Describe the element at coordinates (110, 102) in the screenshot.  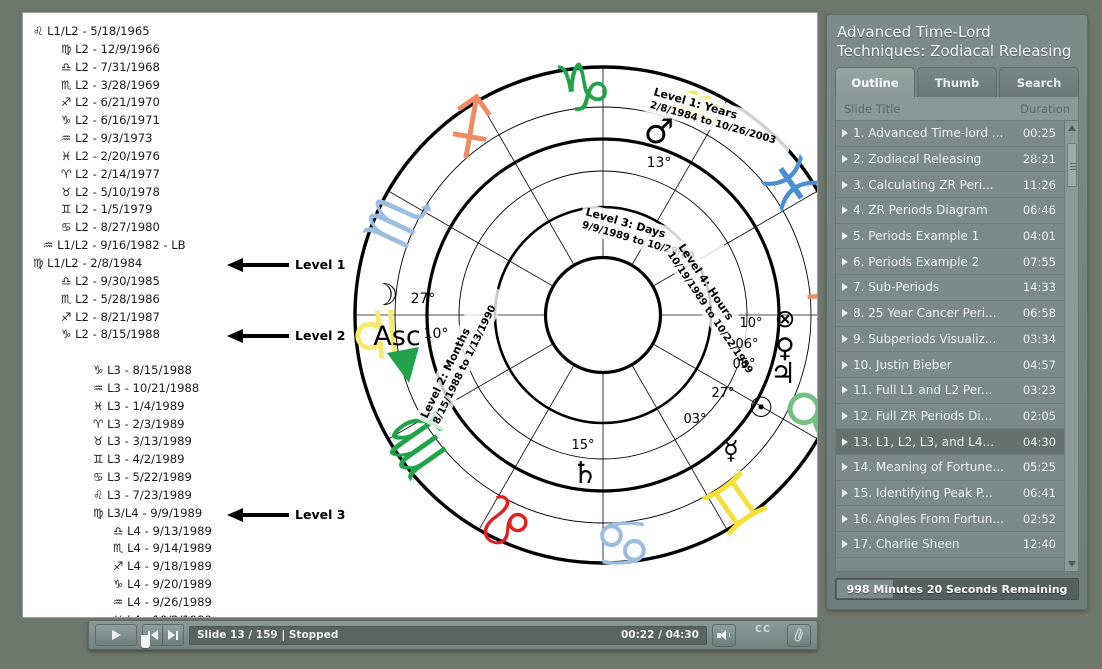
I see `zr-period-text: ♐ L2 - 6/21/1970` at that location.